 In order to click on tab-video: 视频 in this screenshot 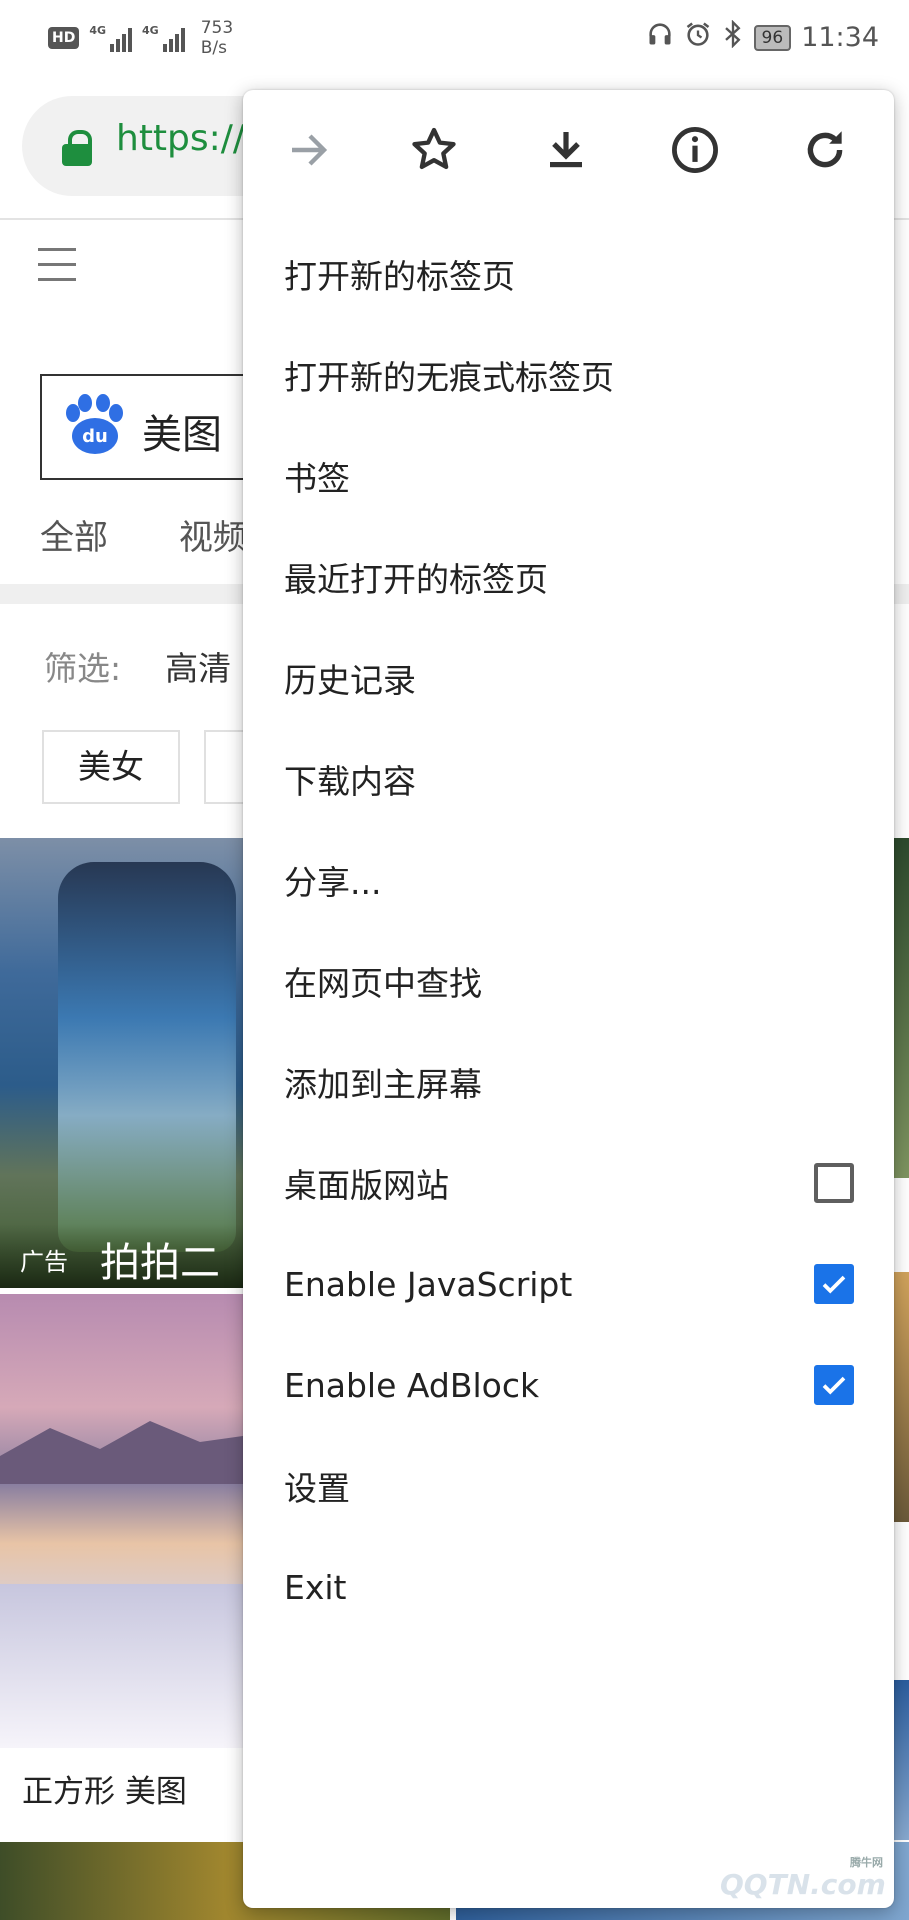, I will do `click(213, 538)`.